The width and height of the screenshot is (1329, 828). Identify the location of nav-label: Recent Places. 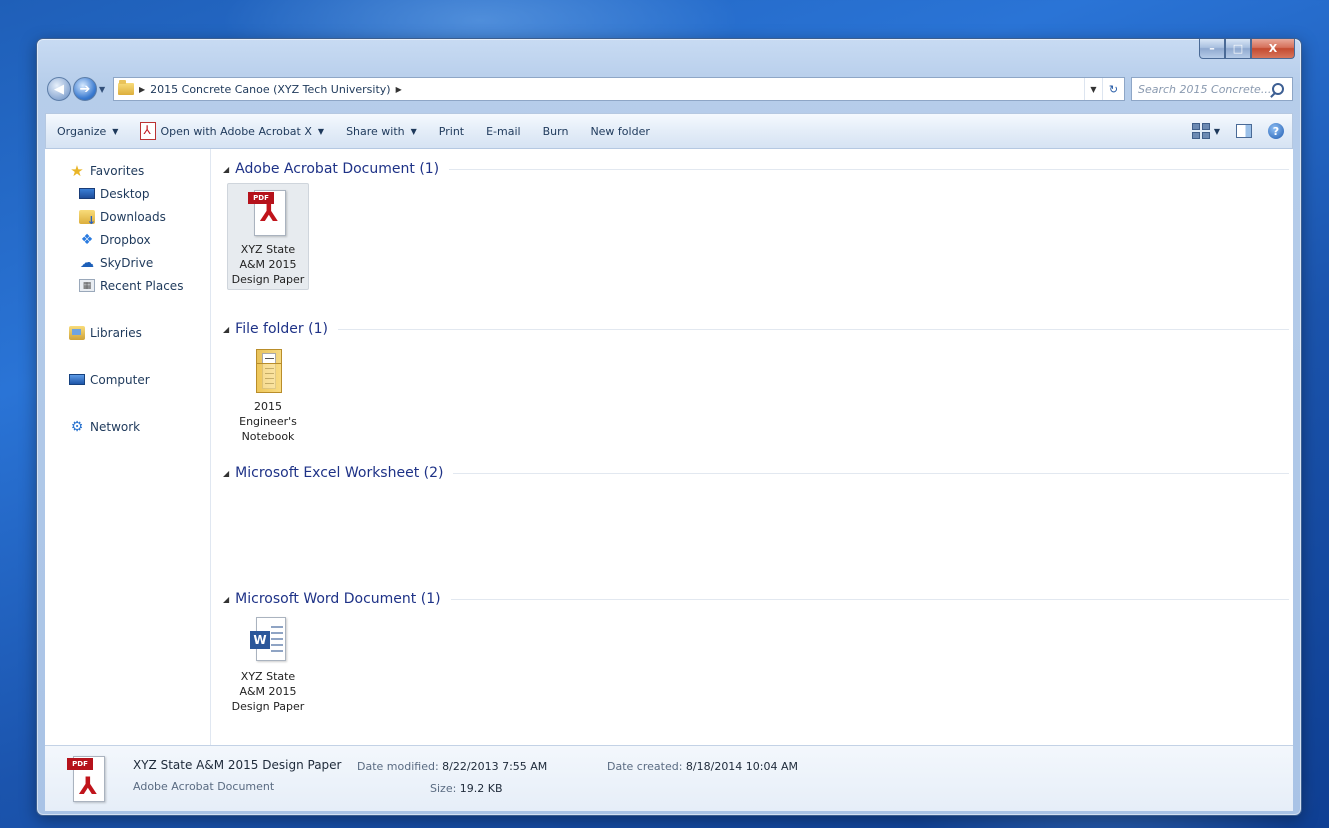
(142, 285).